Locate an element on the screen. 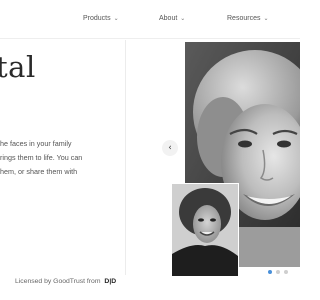  inset-original-photo is located at coordinates (205, 230).